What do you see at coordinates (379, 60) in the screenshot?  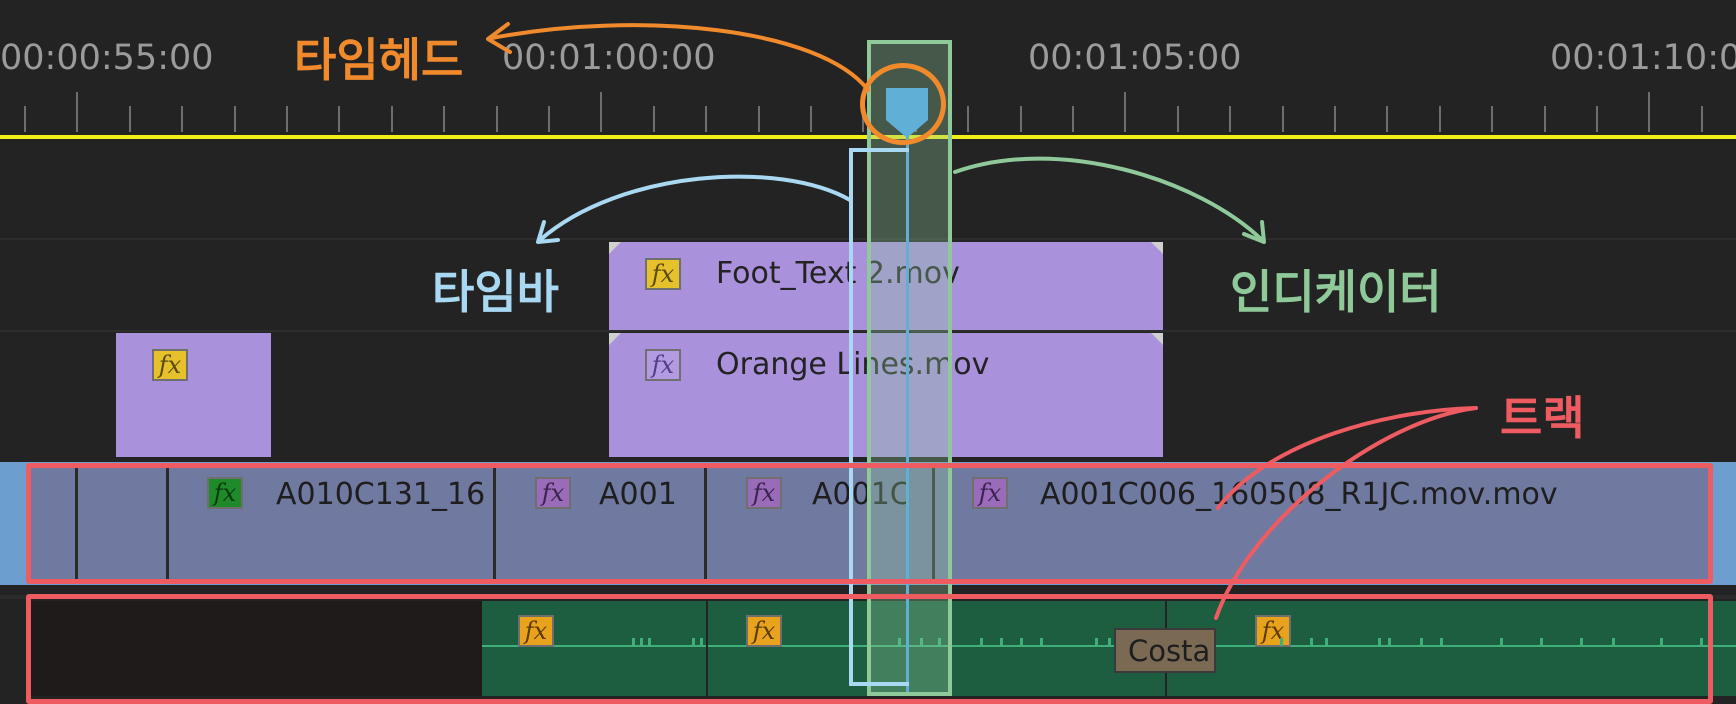 I see `annotation-label-playhead: 타임헤드` at bounding box center [379, 60].